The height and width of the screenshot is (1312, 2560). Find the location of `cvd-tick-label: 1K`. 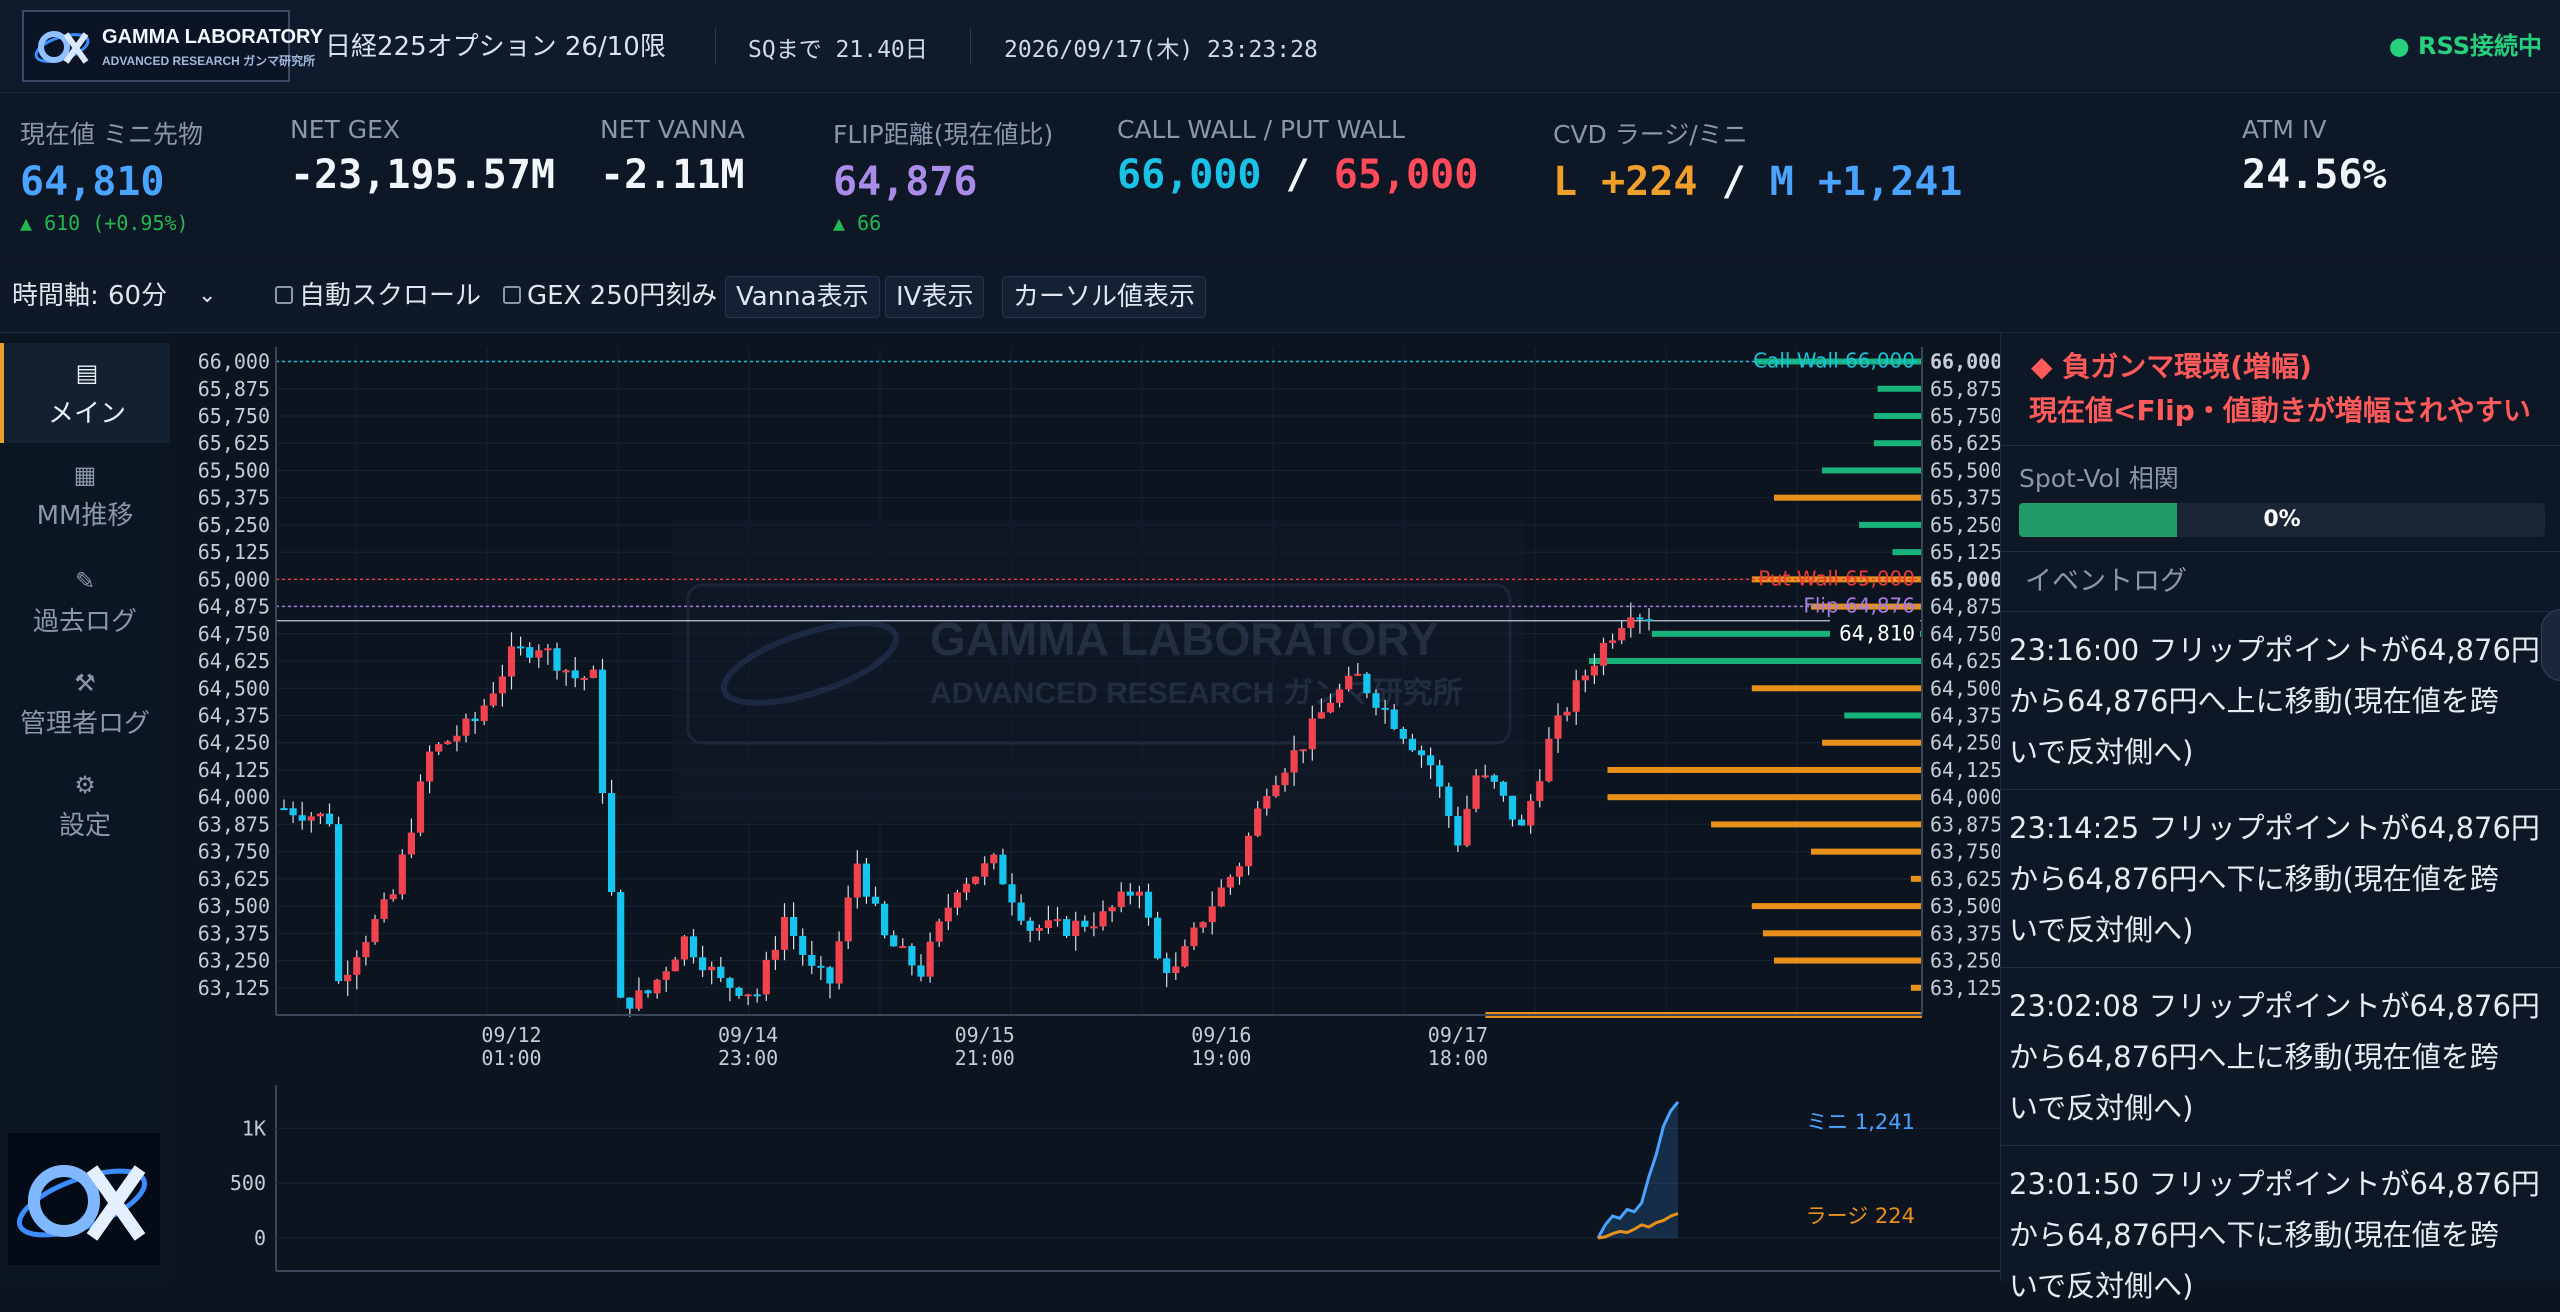

cvd-tick-label: 1K is located at coordinates (254, 1128).